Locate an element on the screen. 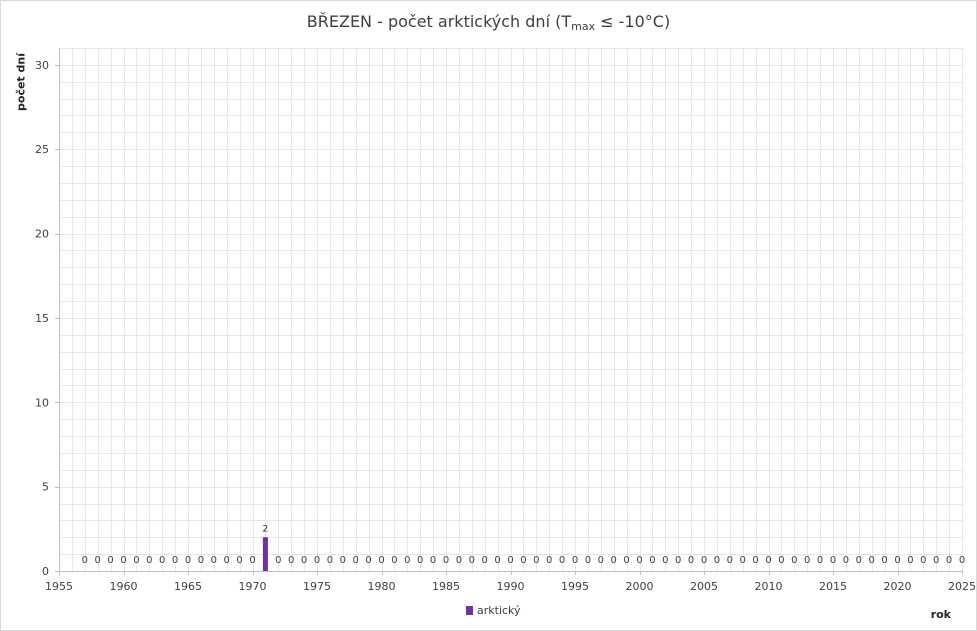 Image resolution: width=977 pixels, height=631 pixels. data-label: 2 is located at coordinates (266, 529).